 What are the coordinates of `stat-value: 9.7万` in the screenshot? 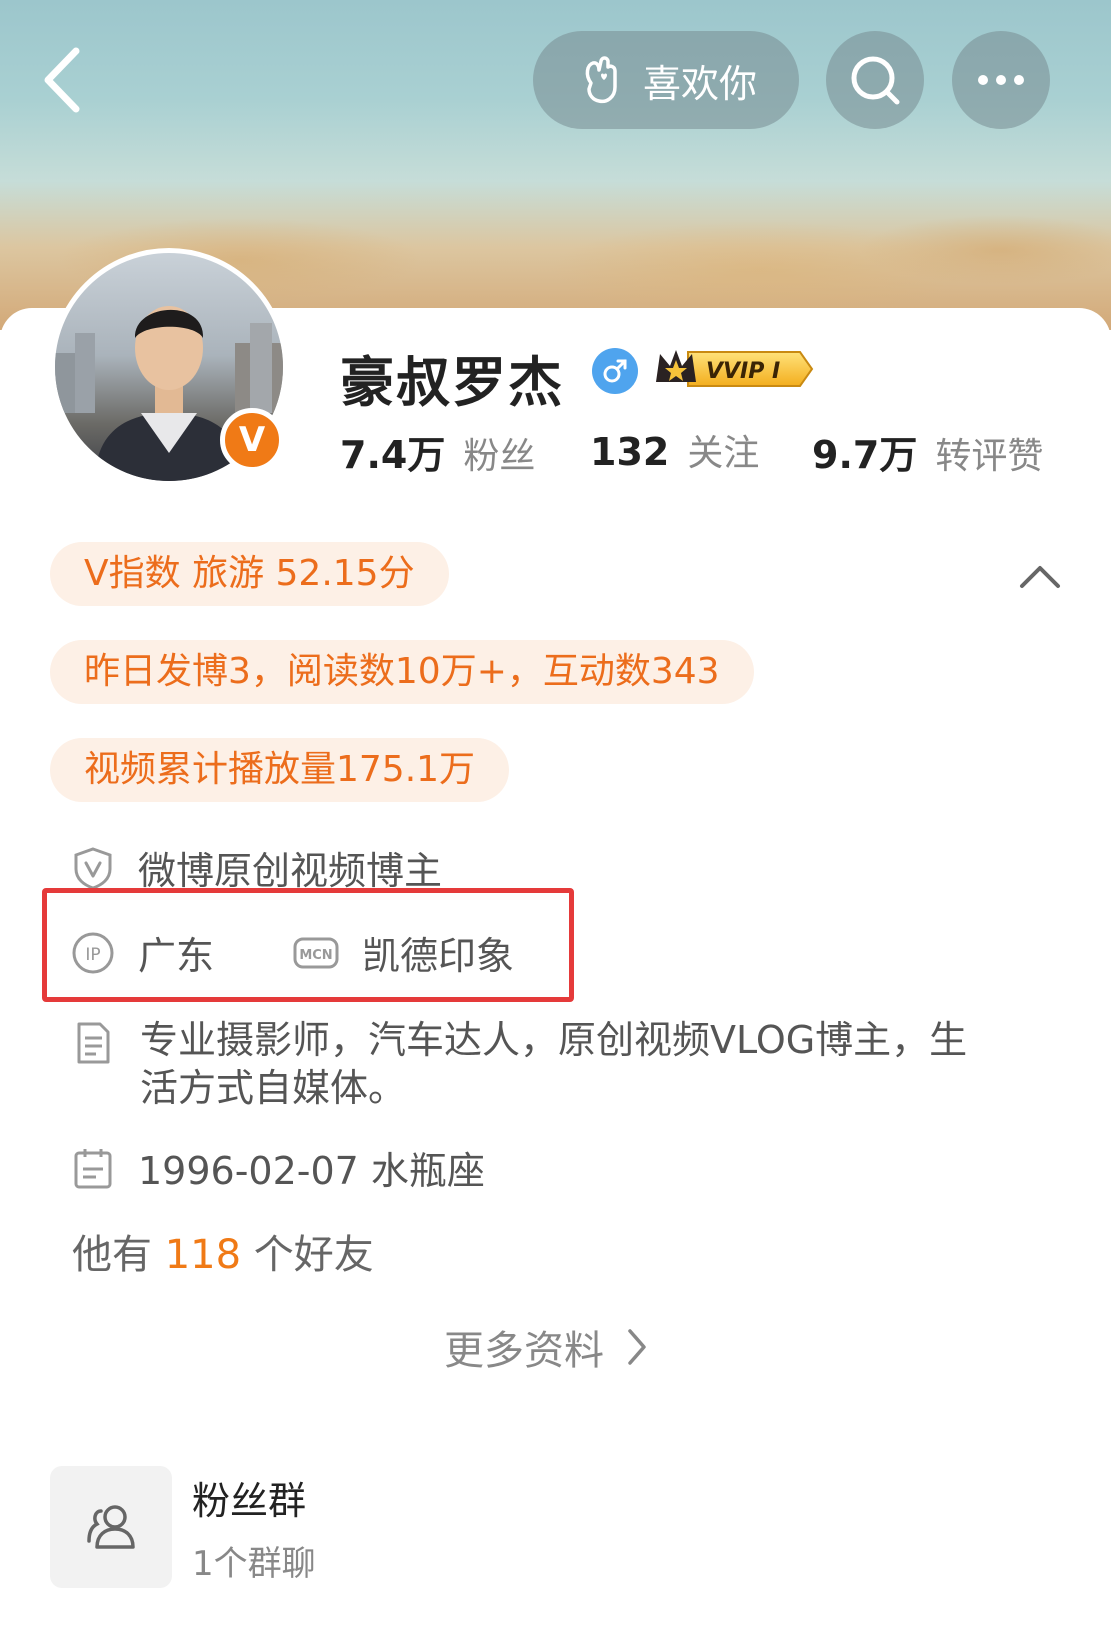 It's located at (865, 455).